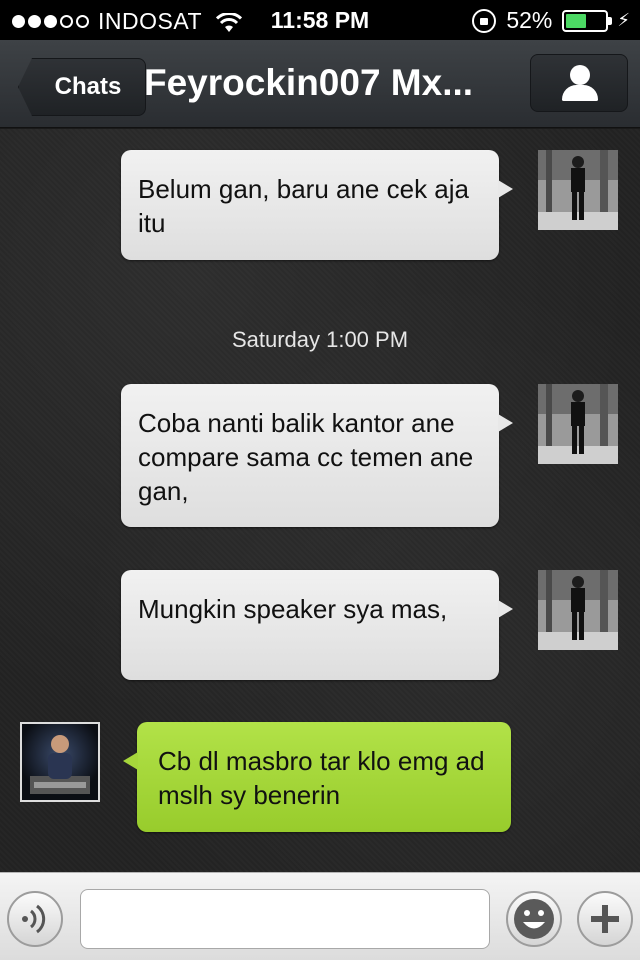  What do you see at coordinates (534, 924) in the screenshot?
I see `emoji-icon` at bounding box center [534, 924].